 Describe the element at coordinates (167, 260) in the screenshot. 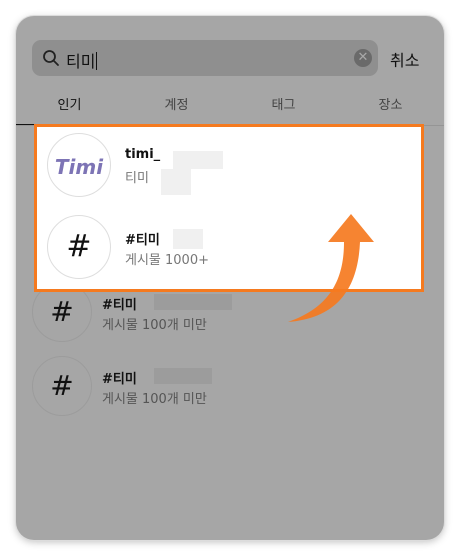

I see `hashtag-post-count: 게시물 1000+` at that location.